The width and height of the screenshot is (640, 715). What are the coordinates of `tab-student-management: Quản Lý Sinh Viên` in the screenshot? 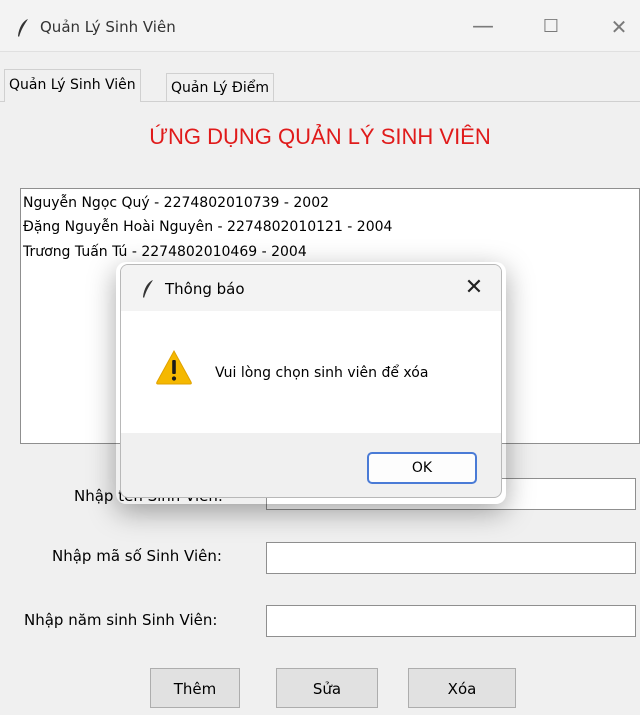 It's located at (72, 85).